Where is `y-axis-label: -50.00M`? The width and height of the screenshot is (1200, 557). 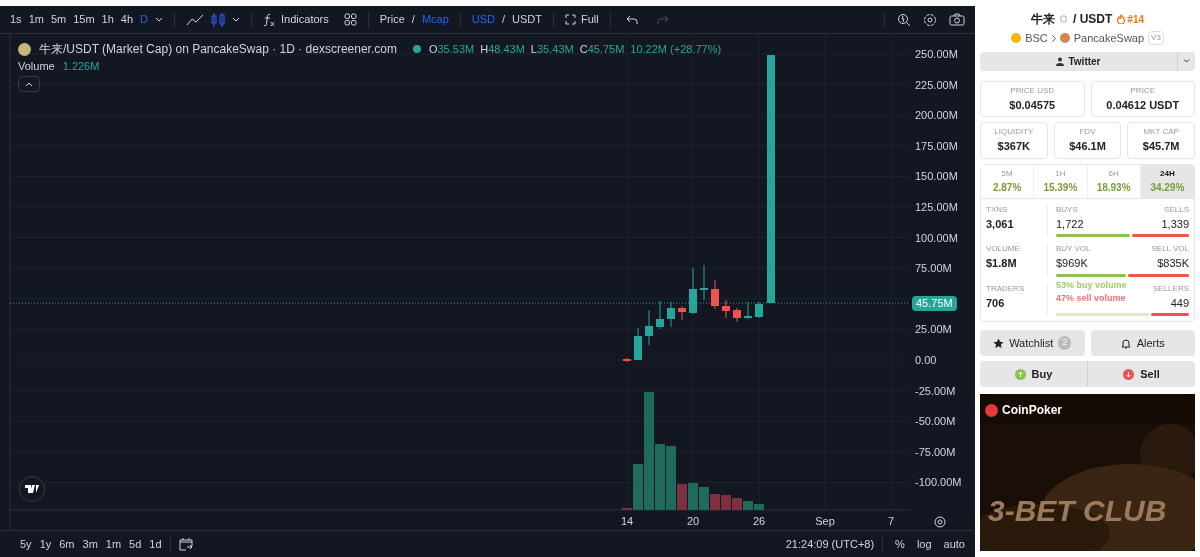 y-axis-label: -50.00M is located at coordinates (935, 421).